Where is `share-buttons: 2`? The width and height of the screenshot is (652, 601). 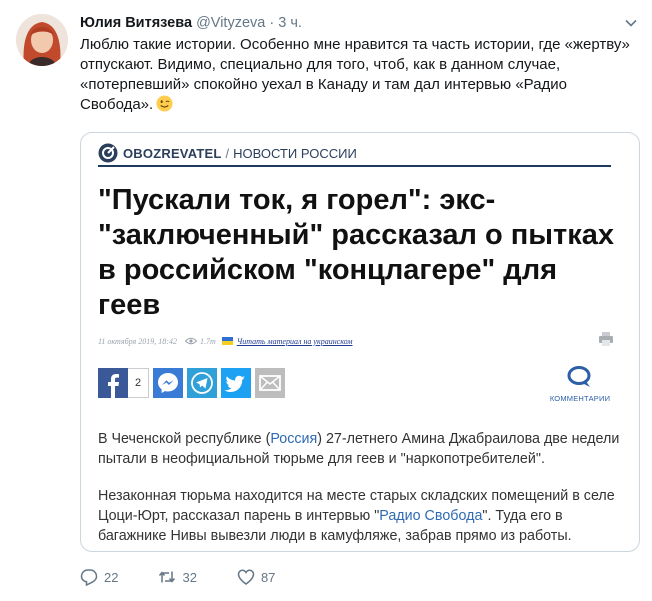
share-buttons: 2 is located at coordinates (193, 383).